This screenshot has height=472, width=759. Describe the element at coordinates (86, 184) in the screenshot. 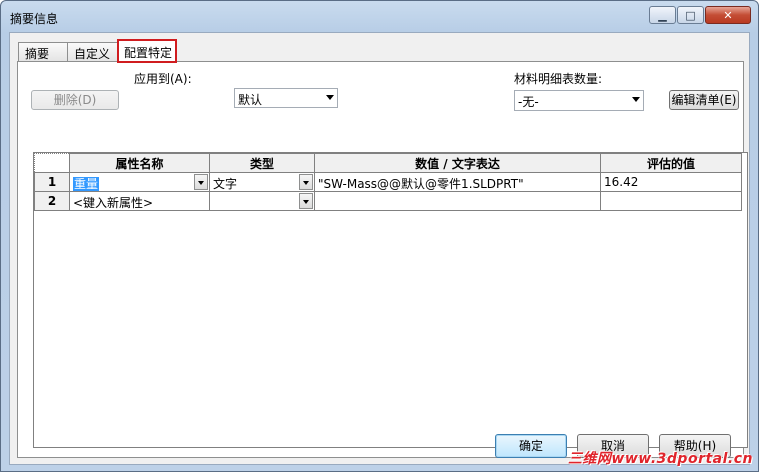

I see `property-name-value: 重量` at that location.